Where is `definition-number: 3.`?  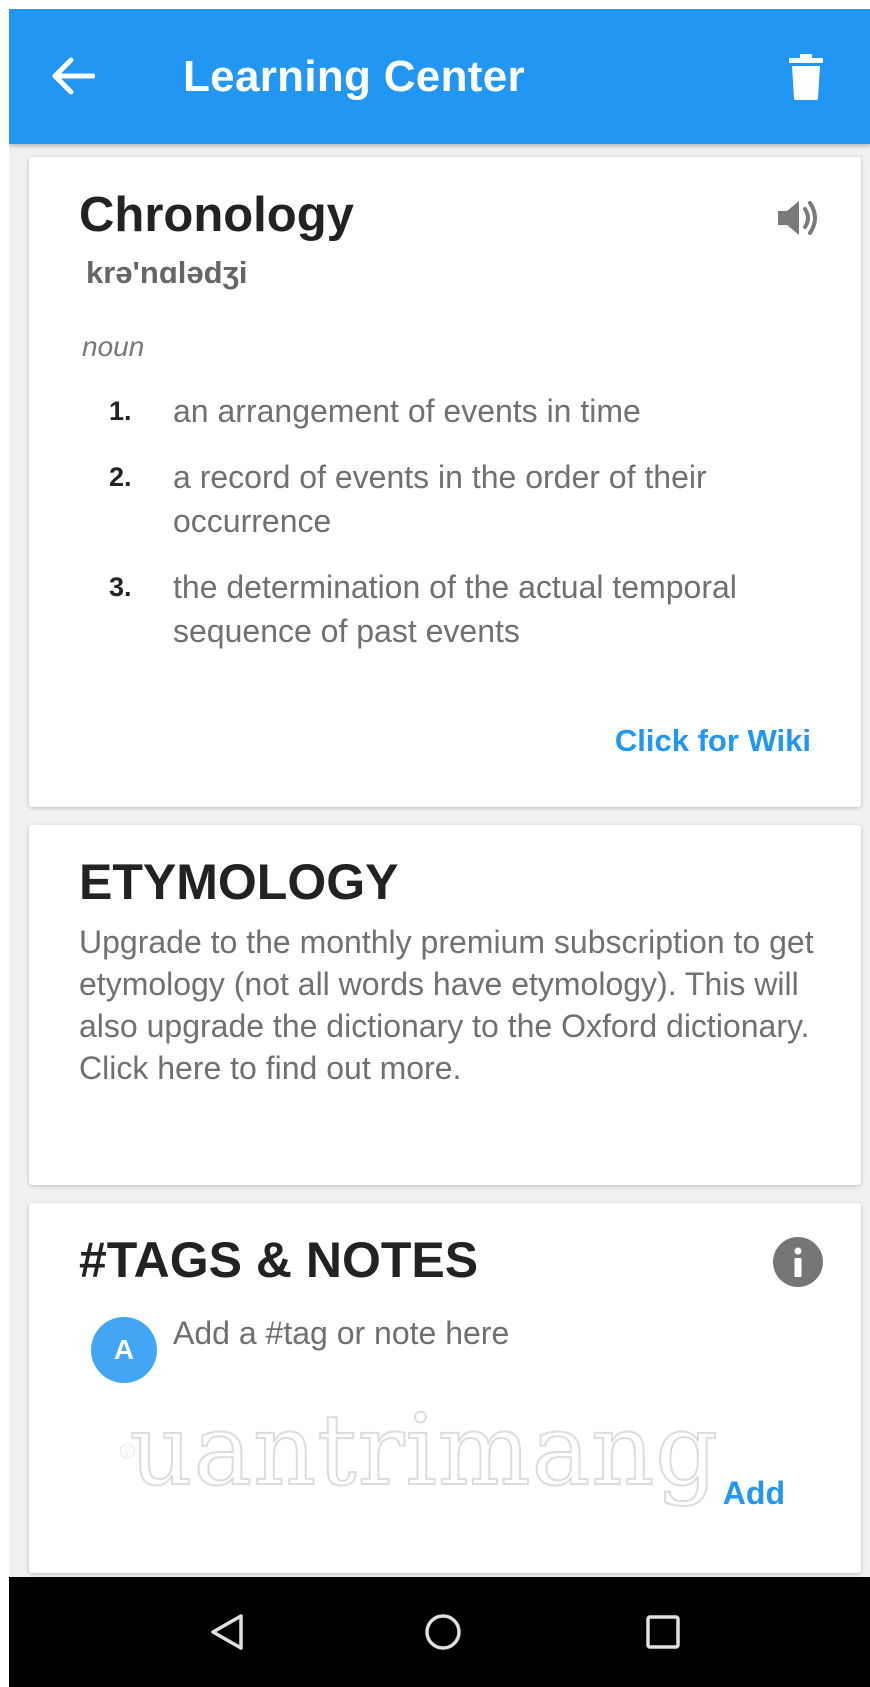 definition-number: 3. is located at coordinates (120, 587).